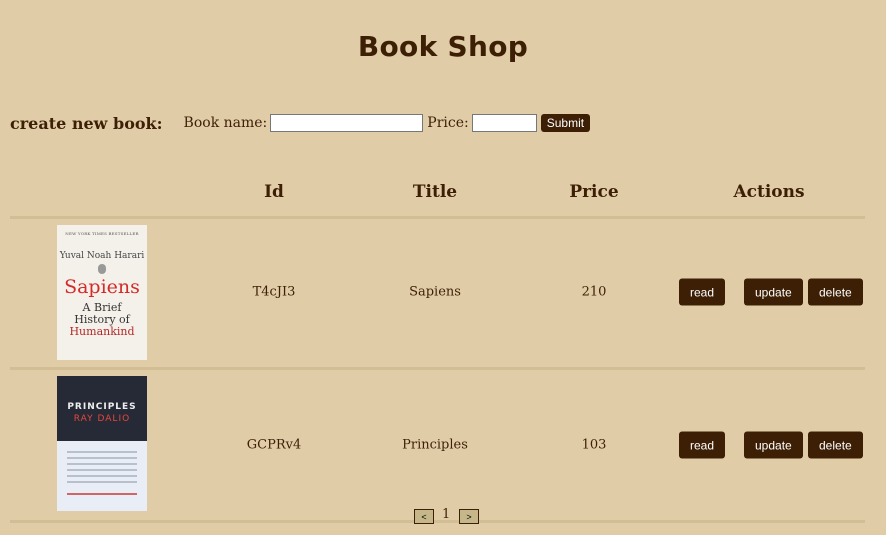 This screenshot has height=535, width=886. Describe the element at coordinates (565, 123) in the screenshot. I see `submit-button: Submit` at that location.